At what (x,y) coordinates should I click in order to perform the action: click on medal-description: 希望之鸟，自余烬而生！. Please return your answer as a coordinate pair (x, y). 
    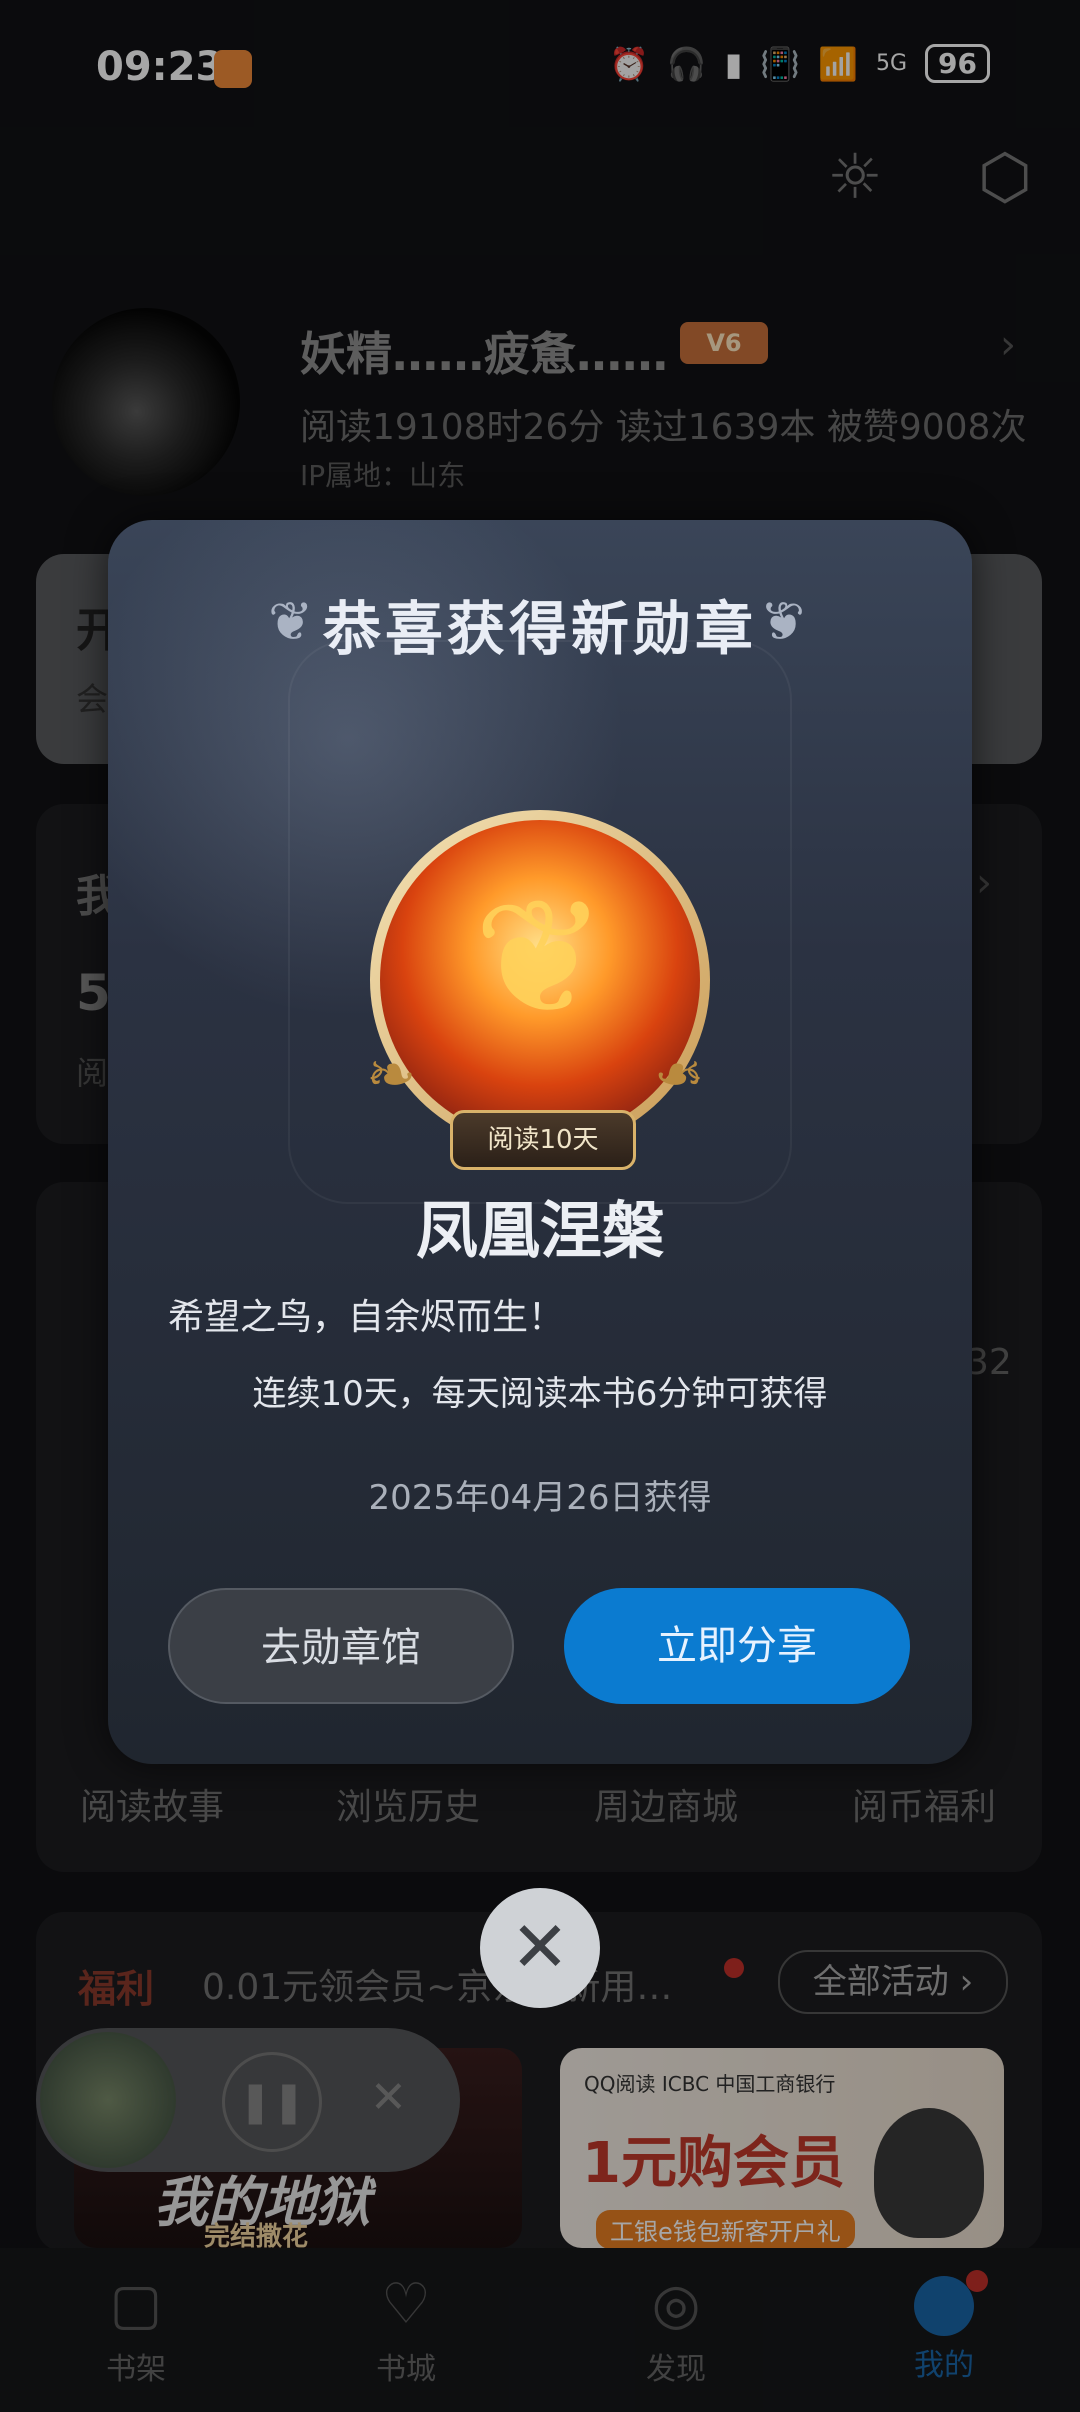
    Looking at the image, I should click on (366, 1317).